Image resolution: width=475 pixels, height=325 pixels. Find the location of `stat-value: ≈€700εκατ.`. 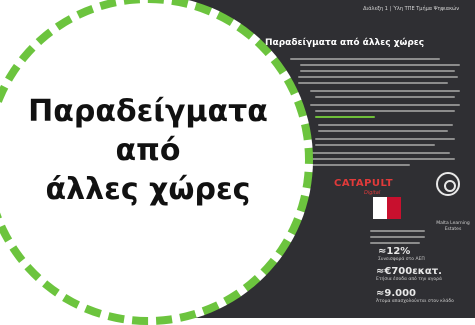

stat-value: ≈€700εκατ. is located at coordinates (409, 271).